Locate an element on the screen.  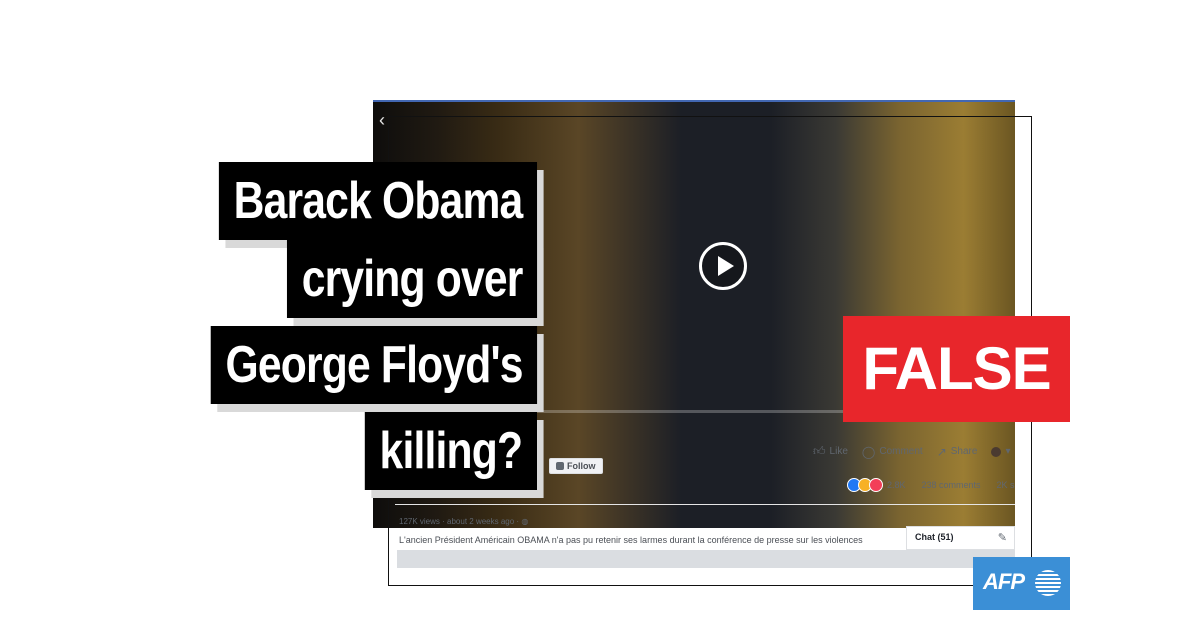
avatar is located at coordinates (996, 451).